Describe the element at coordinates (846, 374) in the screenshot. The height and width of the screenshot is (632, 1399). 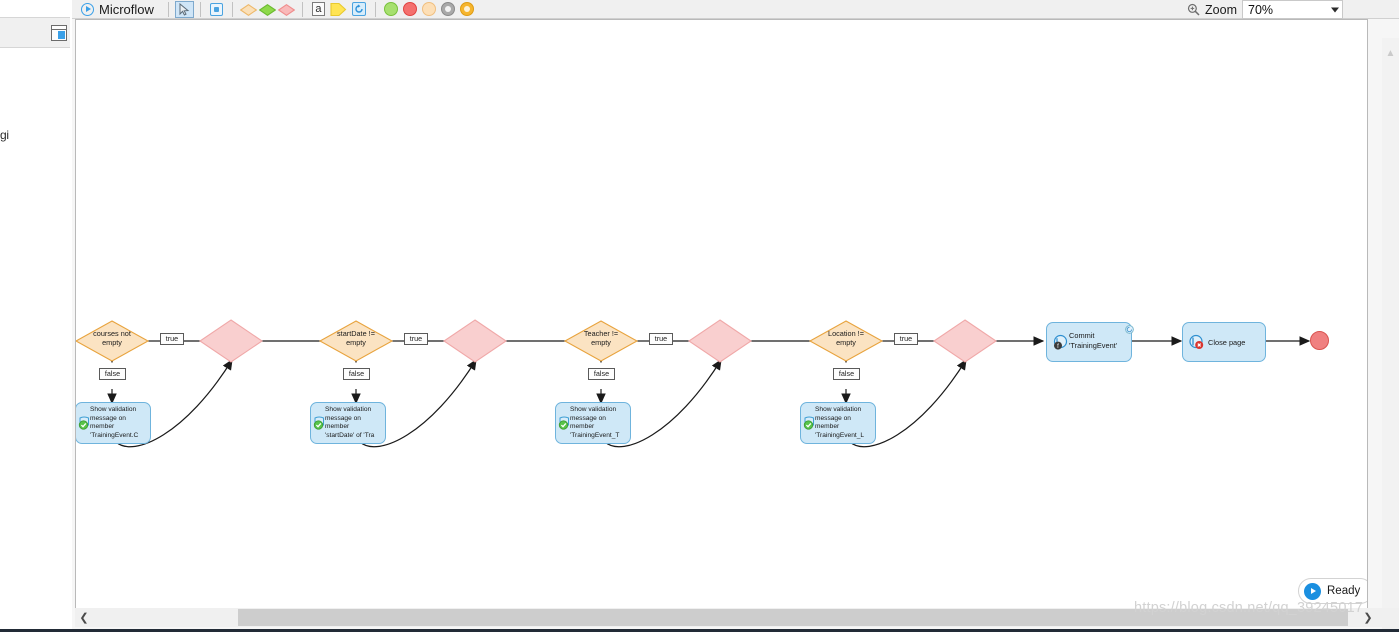
I see `flow-label-false-4: false` at that location.